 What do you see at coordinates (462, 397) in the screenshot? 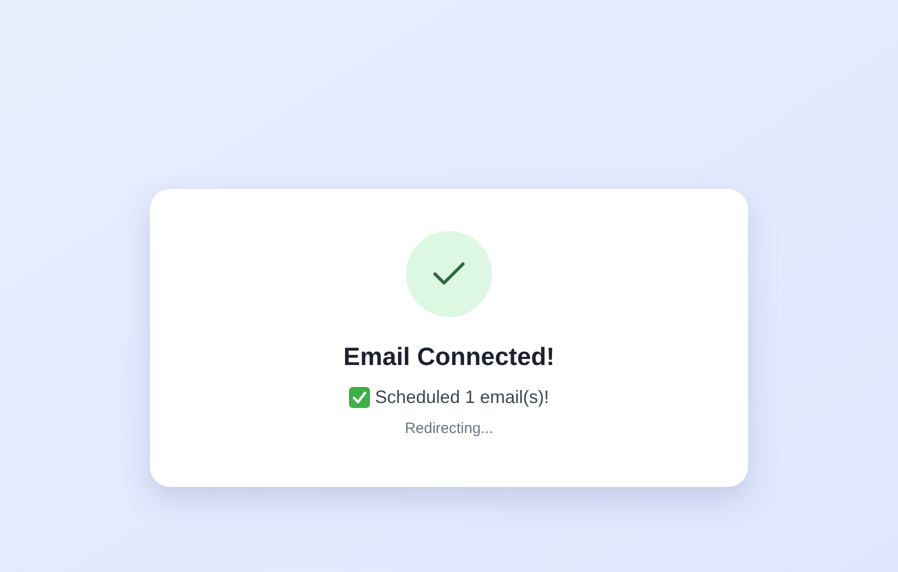
I see `message: Scheduled 1 email(s)!` at bounding box center [462, 397].